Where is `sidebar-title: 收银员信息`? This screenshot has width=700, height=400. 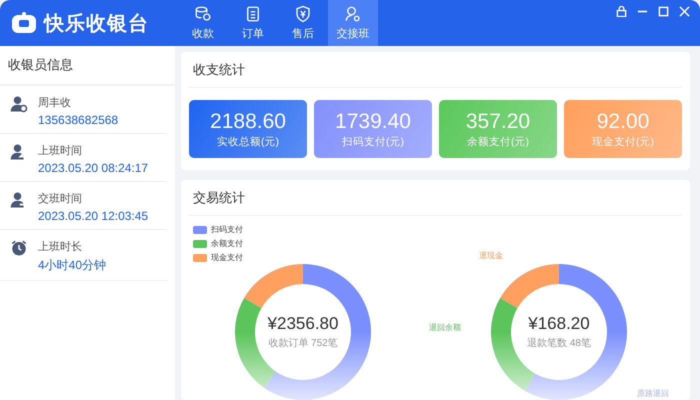 sidebar-title: 收银员信息 is located at coordinates (87, 66).